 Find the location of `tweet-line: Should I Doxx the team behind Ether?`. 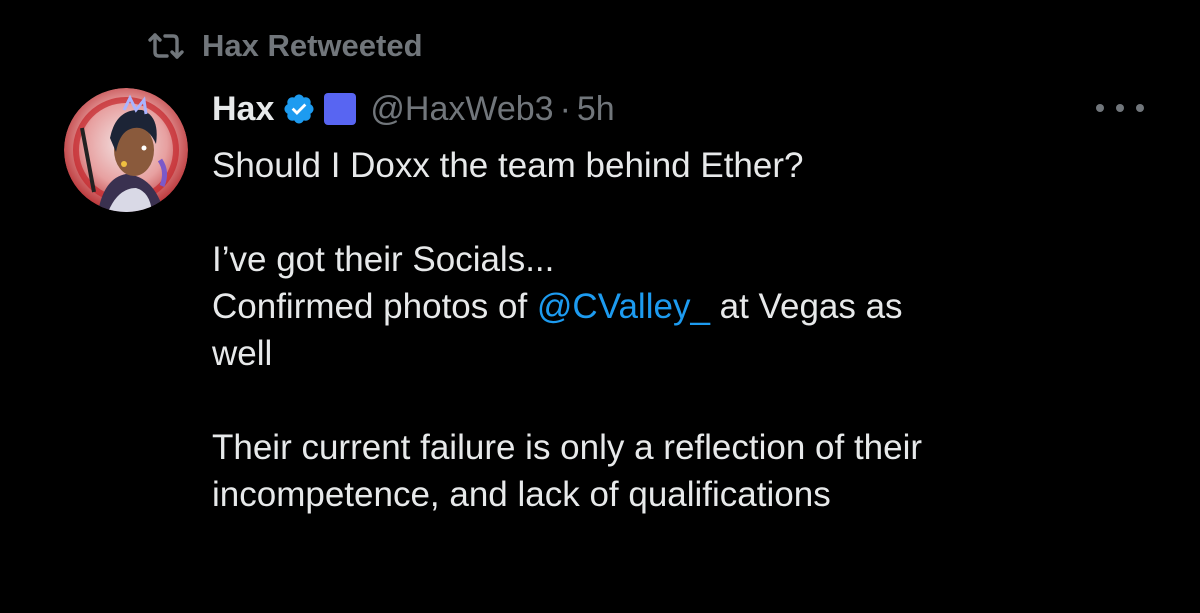

tweet-line: Should I Doxx the team behind Ether? is located at coordinates (508, 165).